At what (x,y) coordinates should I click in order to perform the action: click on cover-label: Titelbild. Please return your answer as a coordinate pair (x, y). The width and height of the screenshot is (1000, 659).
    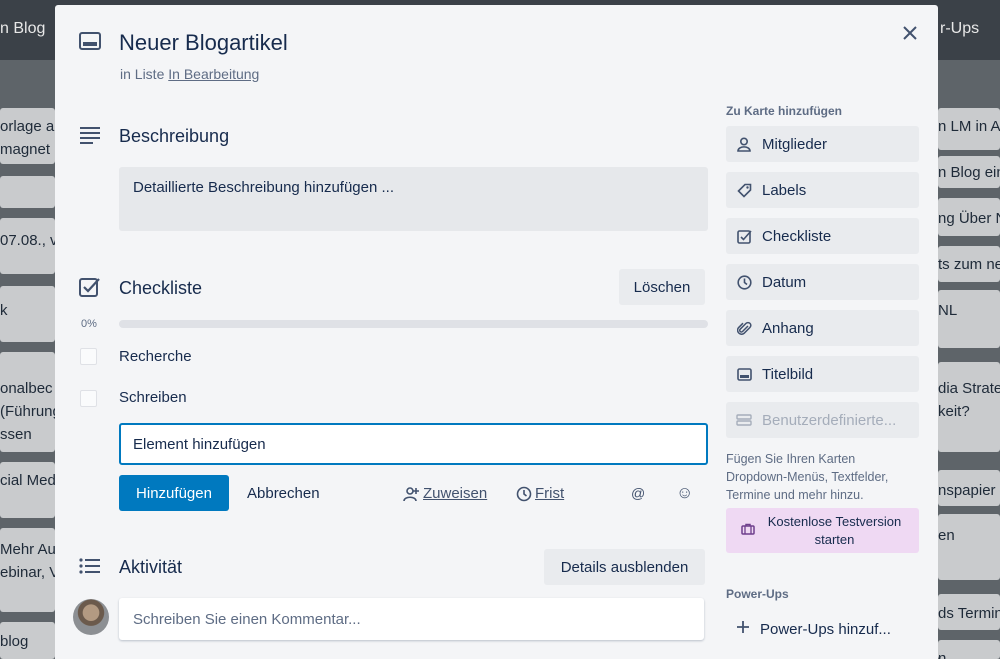
    Looking at the image, I should click on (788, 374).